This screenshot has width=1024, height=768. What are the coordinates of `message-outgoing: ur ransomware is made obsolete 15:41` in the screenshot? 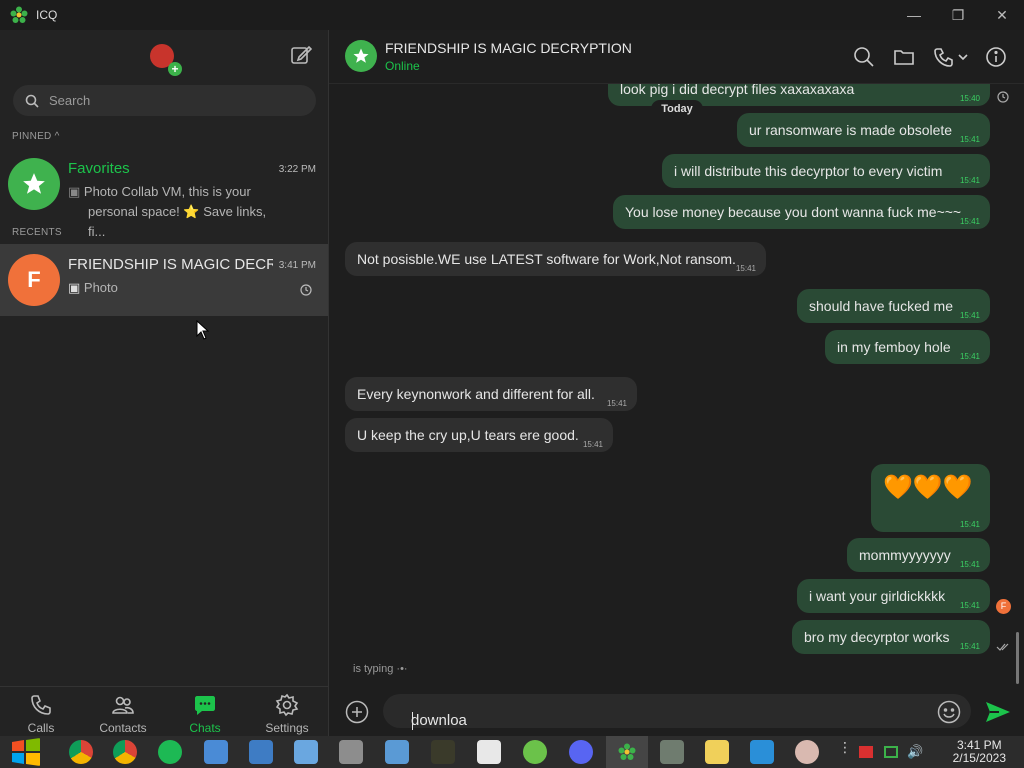 It's located at (863, 130).